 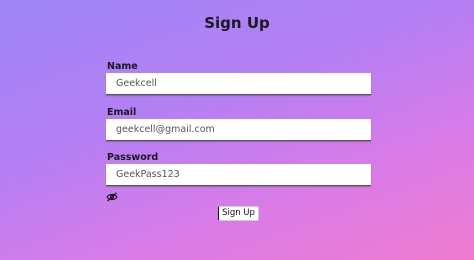 What do you see at coordinates (238, 213) in the screenshot?
I see `sign-up-button: Sign Up` at bounding box center [238, 213].